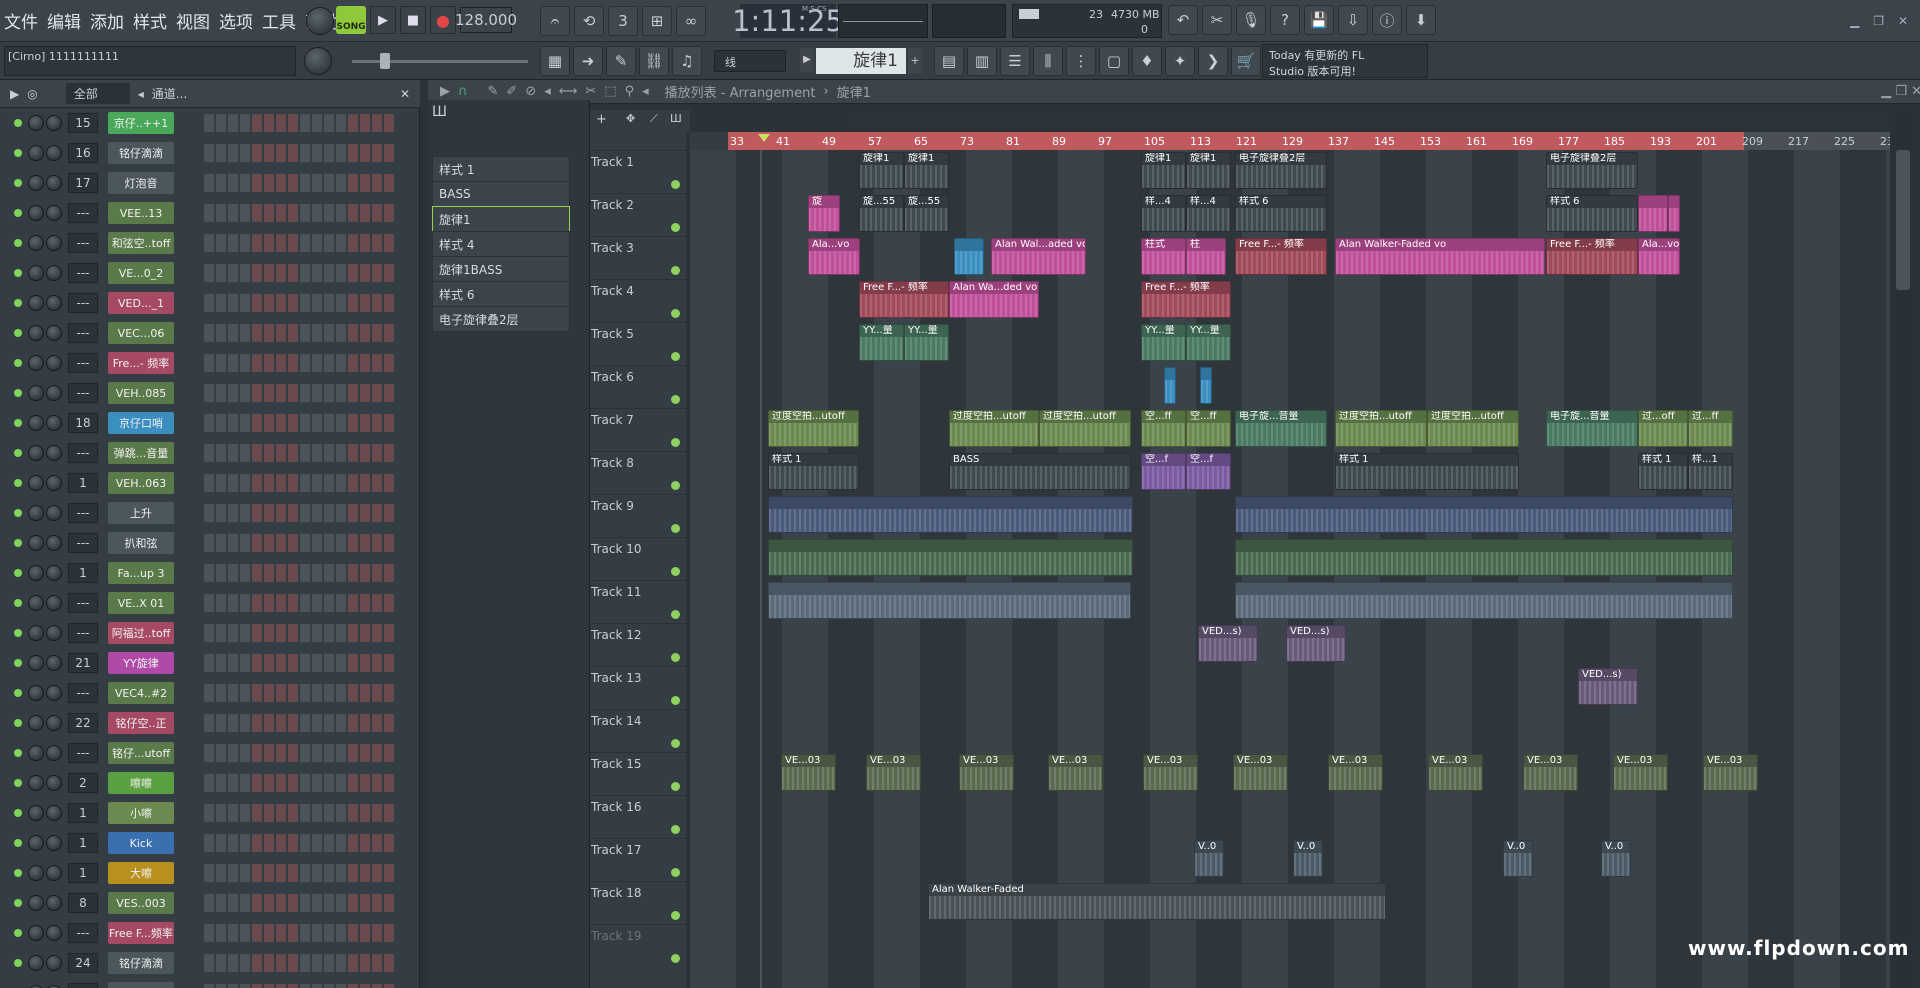 Image resolution: width=1920 pixels, height=988 pixels. Describe the element at coordinates (1048, 61) in the screenshot. I see `mixer-icon: ⫼` at that location.